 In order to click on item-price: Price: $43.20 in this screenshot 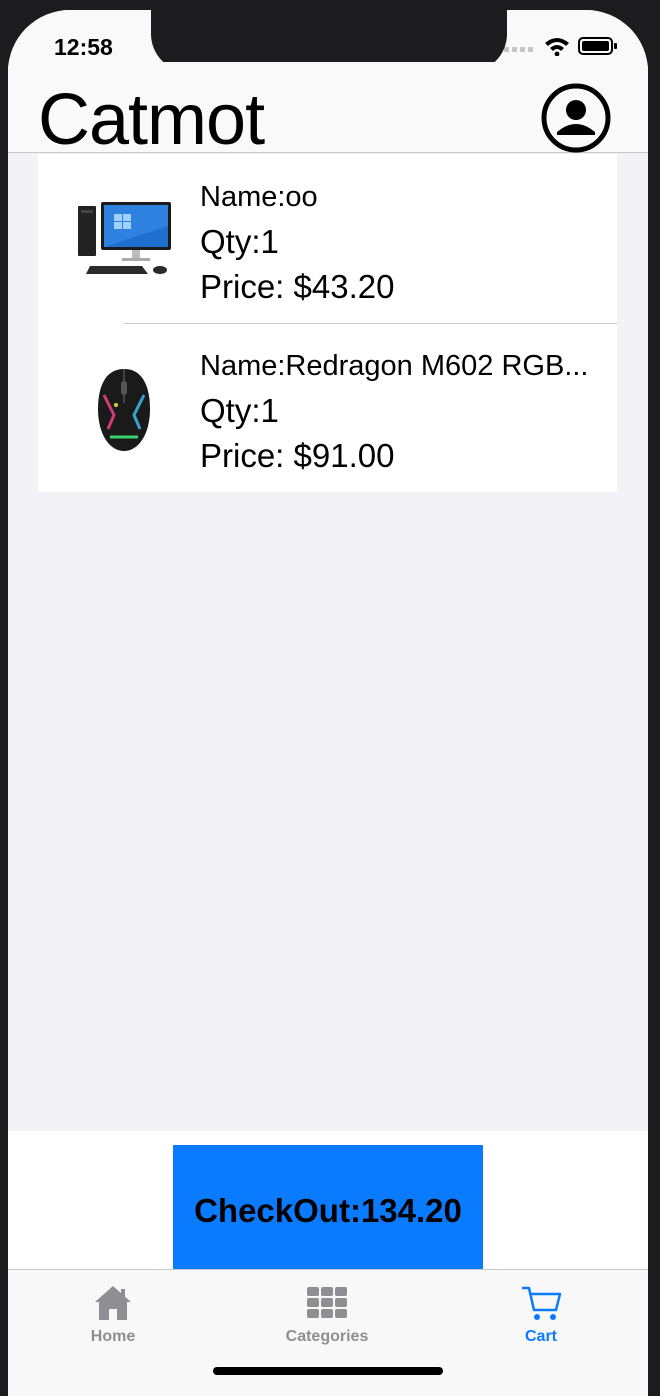, I will do `click(297, 286)`.